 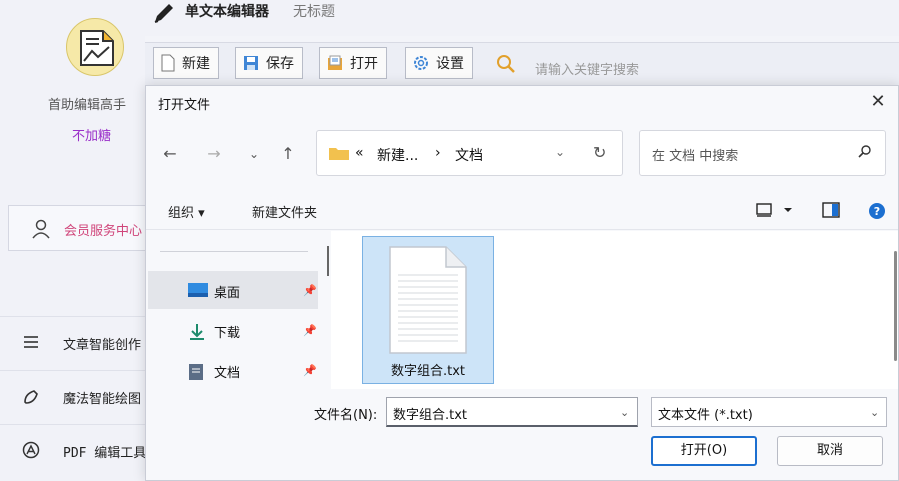 What do you see at coordinates (288, 154) in the screenshot?
I see `up-arrow-icon: ↑` at bounding box center [288, 154].